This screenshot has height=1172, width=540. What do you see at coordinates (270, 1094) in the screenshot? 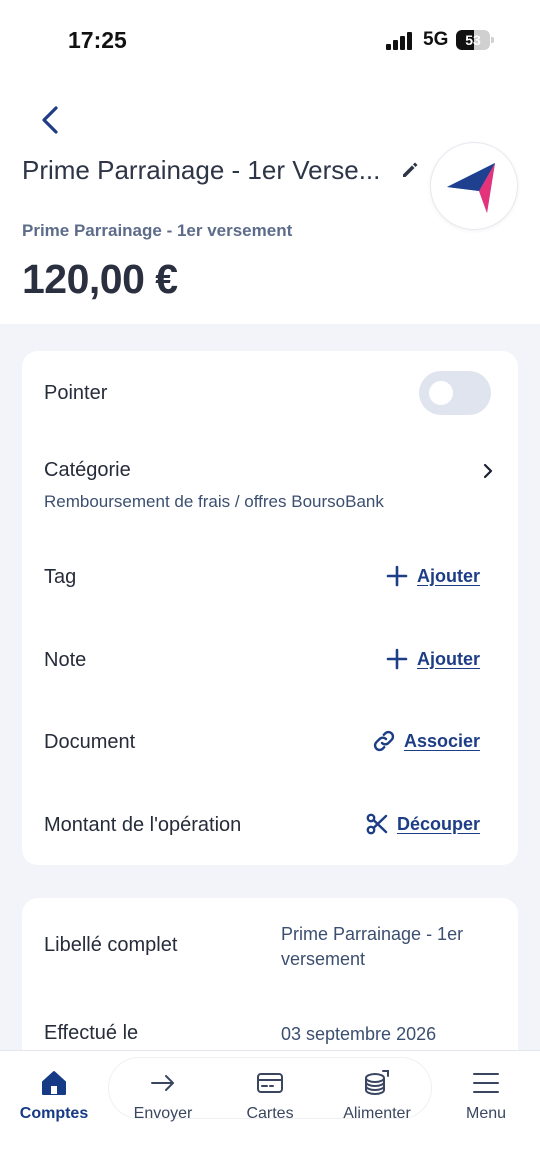
I see `nav-item-cartes: Cartes` at bounding box center [270, 1094].